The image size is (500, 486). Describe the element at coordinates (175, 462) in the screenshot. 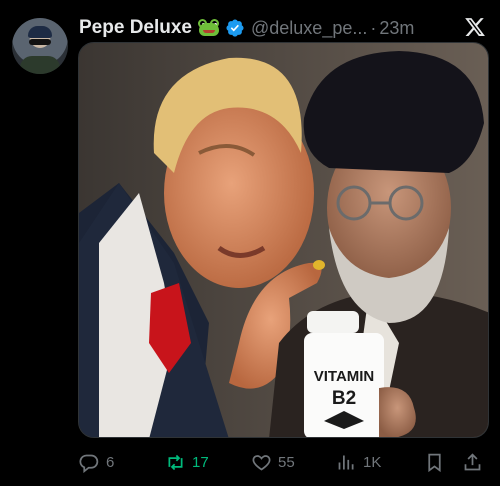

I see `repost-icon` at that location.